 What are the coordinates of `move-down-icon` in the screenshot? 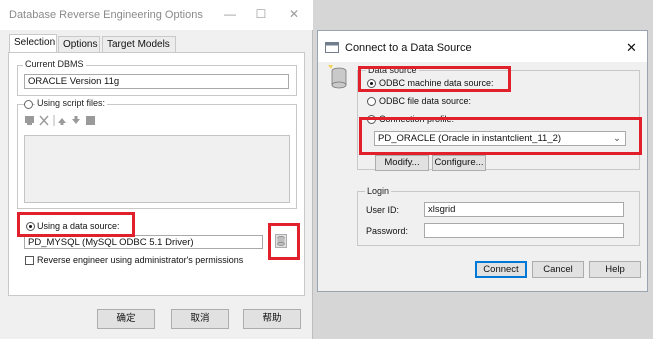 It's located at (76, 120).